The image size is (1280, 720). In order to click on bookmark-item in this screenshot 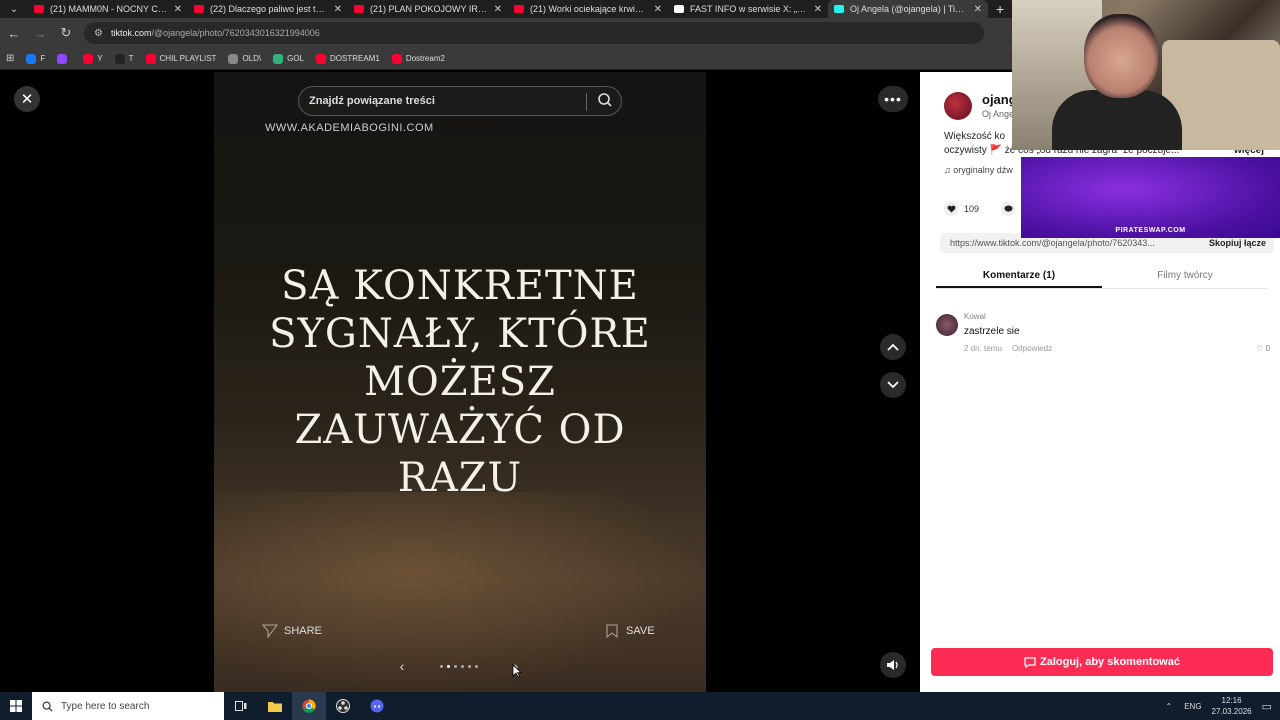, I will do `click(64, 58)`.